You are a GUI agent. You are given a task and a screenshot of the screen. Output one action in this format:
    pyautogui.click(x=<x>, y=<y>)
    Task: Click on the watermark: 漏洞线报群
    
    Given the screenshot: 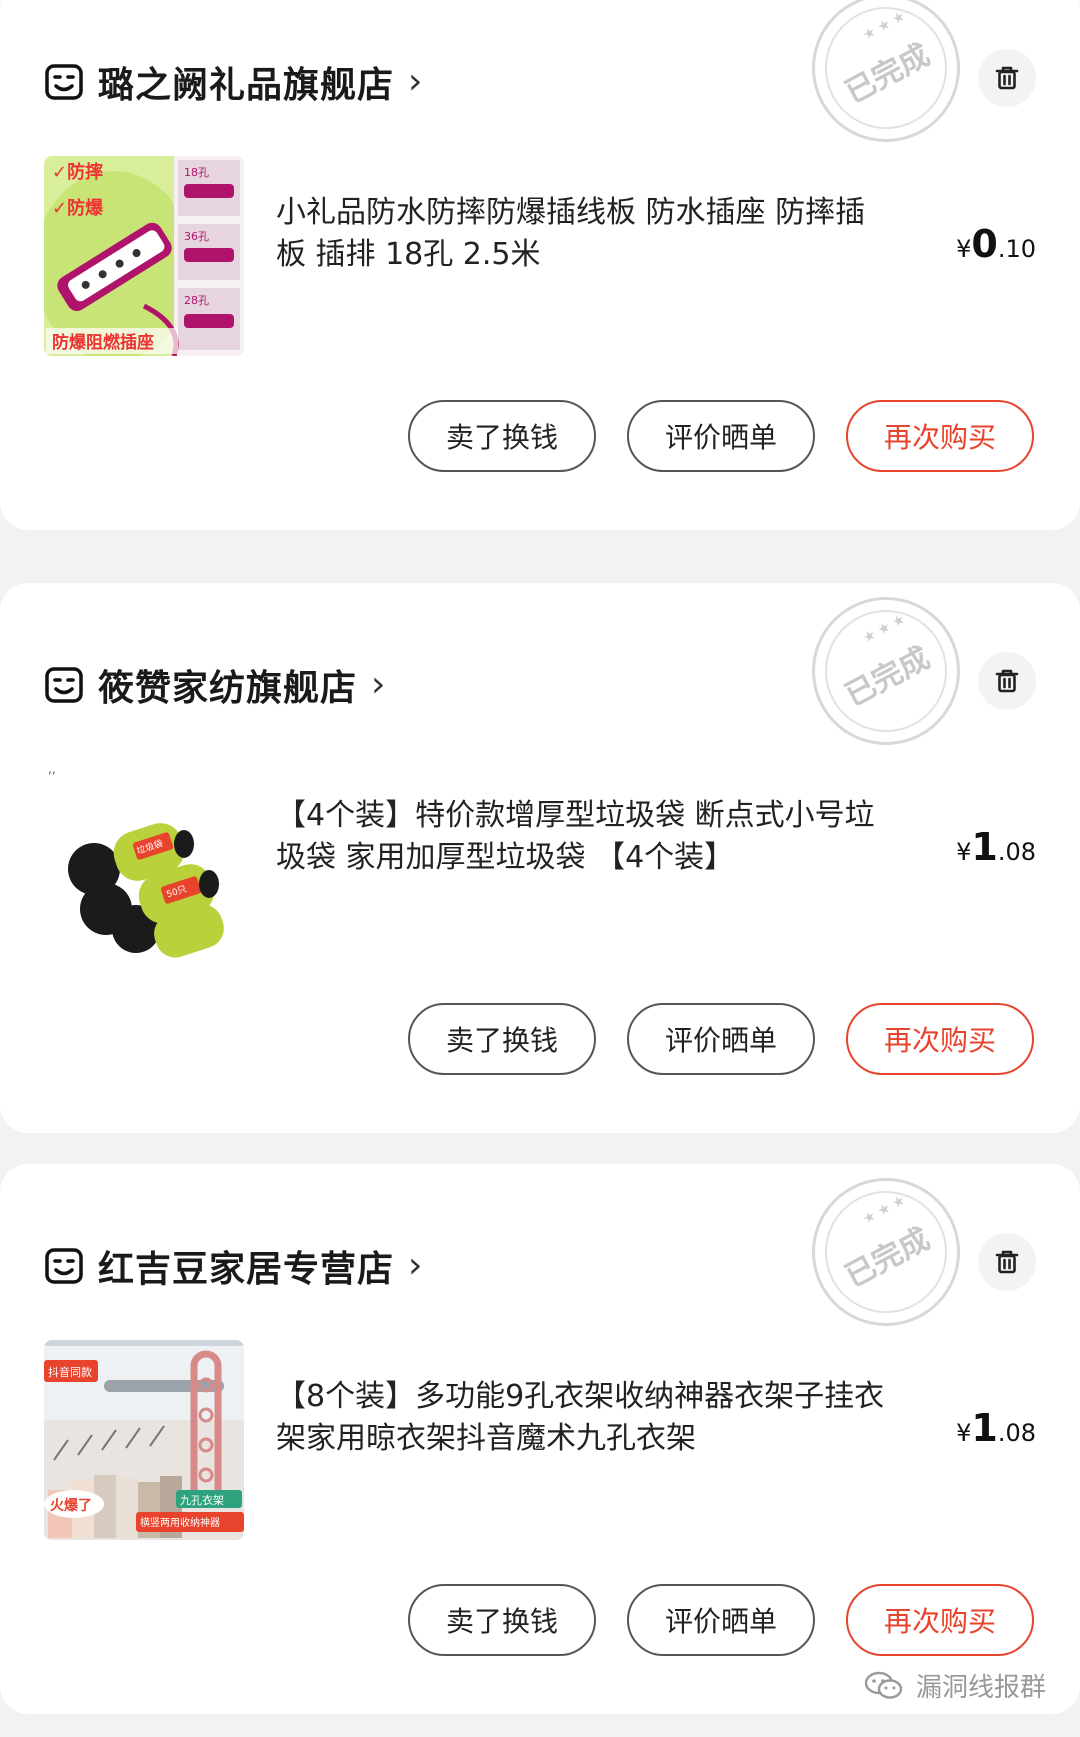 What is the action you would take?
    pyautogui.click(x=955, y=1685)
    